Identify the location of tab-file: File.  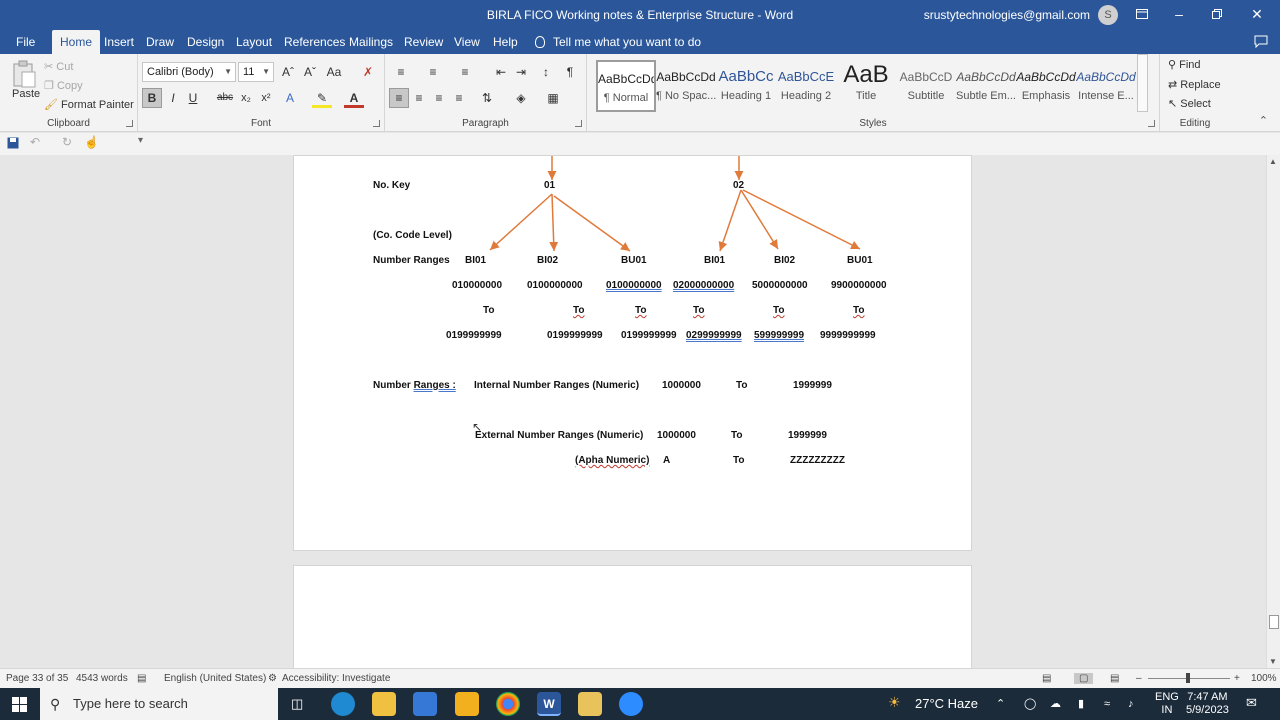
(25, 42).